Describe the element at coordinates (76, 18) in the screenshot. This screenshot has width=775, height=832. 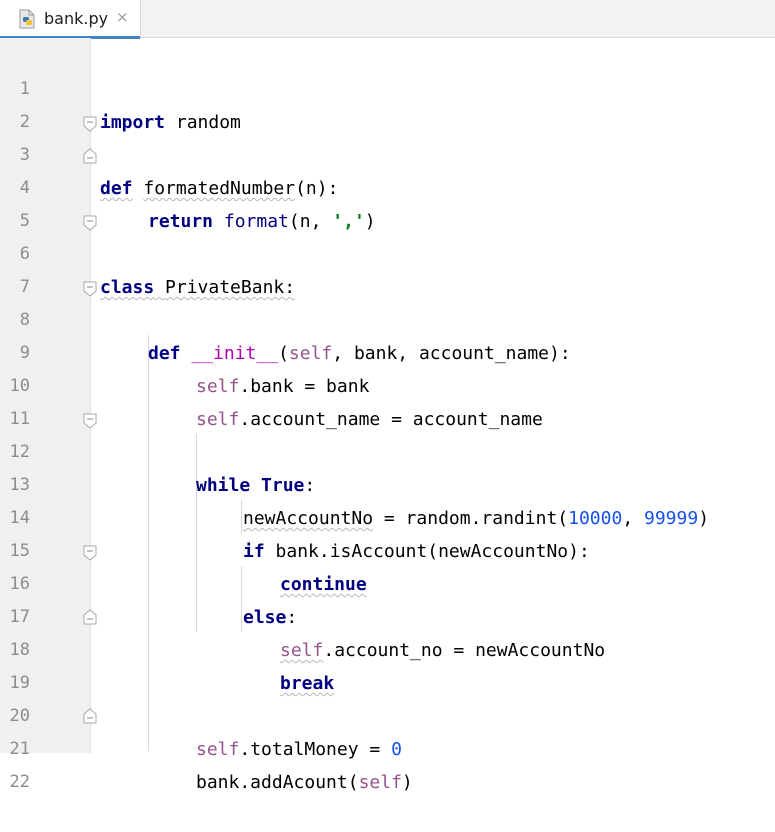
I see `tab-filename: bank.py` at that location.